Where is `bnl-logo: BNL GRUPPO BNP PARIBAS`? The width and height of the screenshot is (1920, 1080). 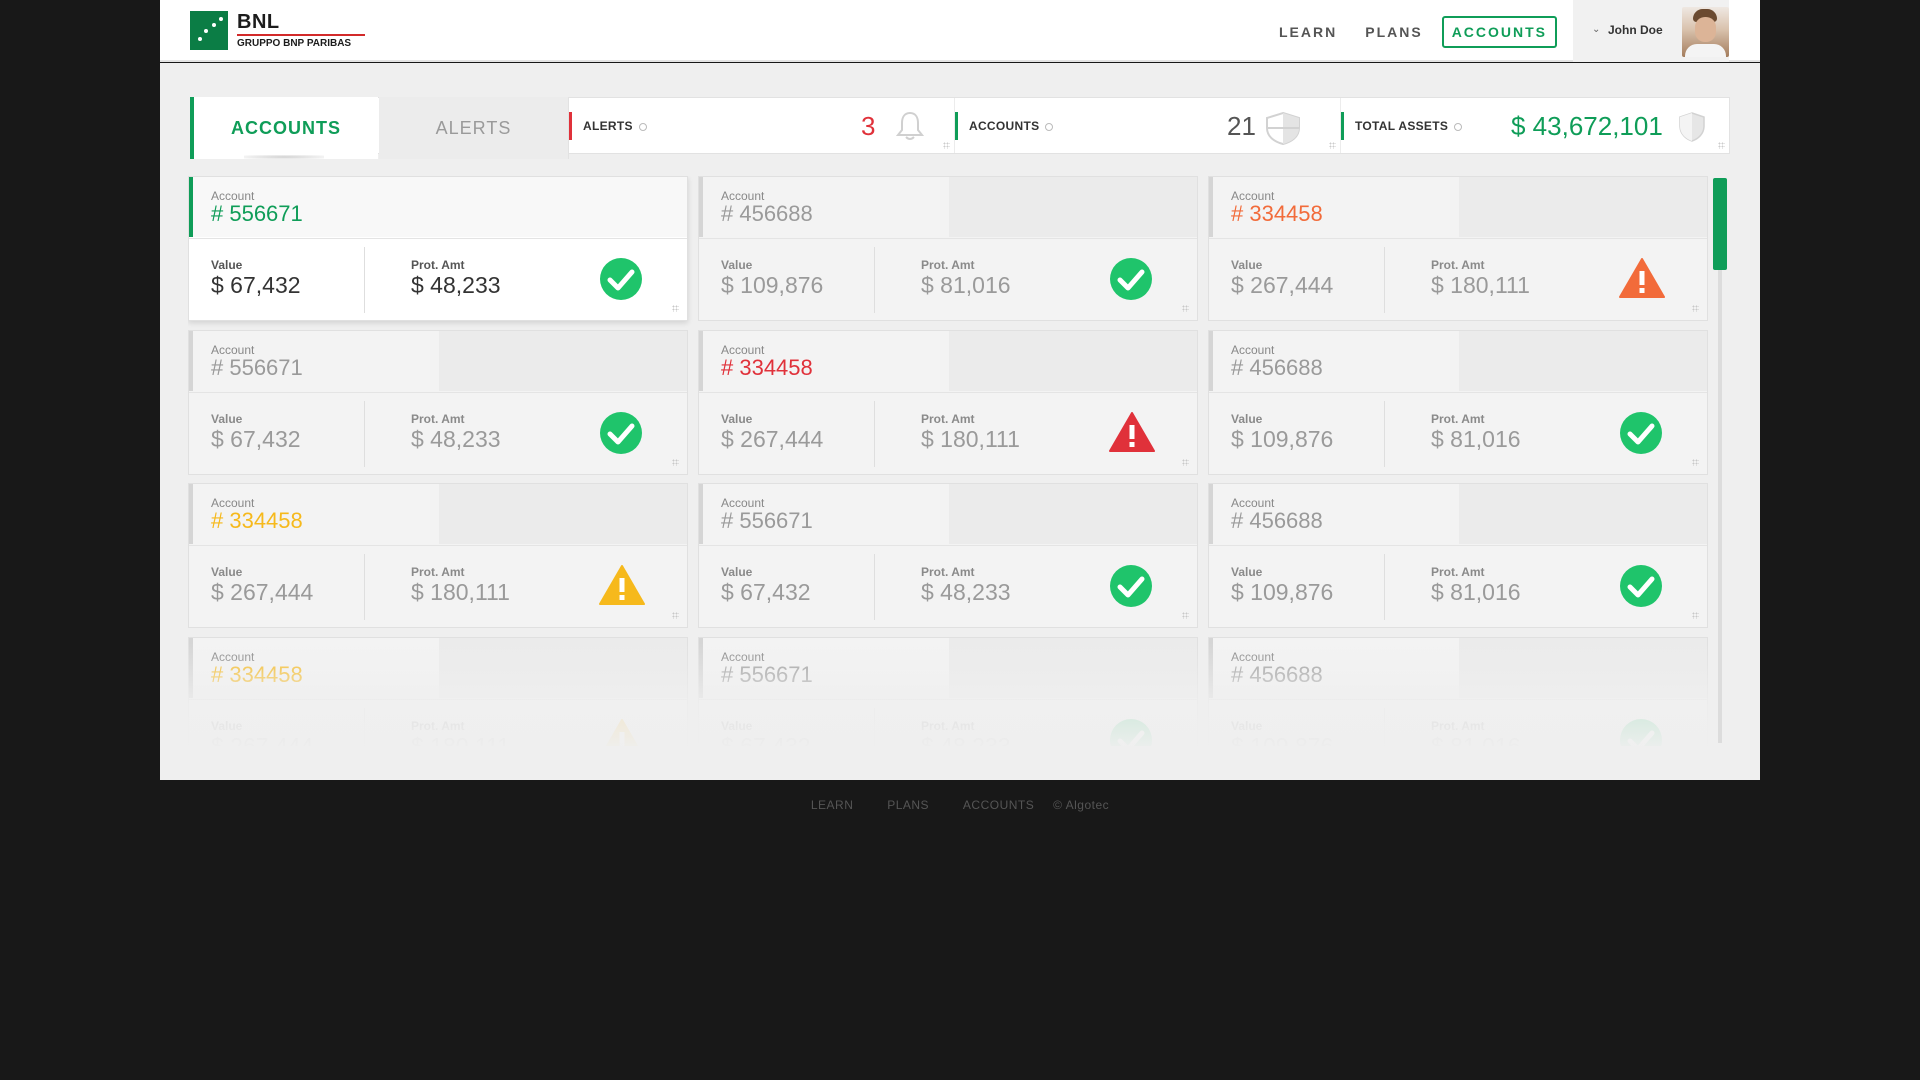 bnl-logo: BNL GRUPPO BNP PARIBAS is located at coordinates (277, 30).